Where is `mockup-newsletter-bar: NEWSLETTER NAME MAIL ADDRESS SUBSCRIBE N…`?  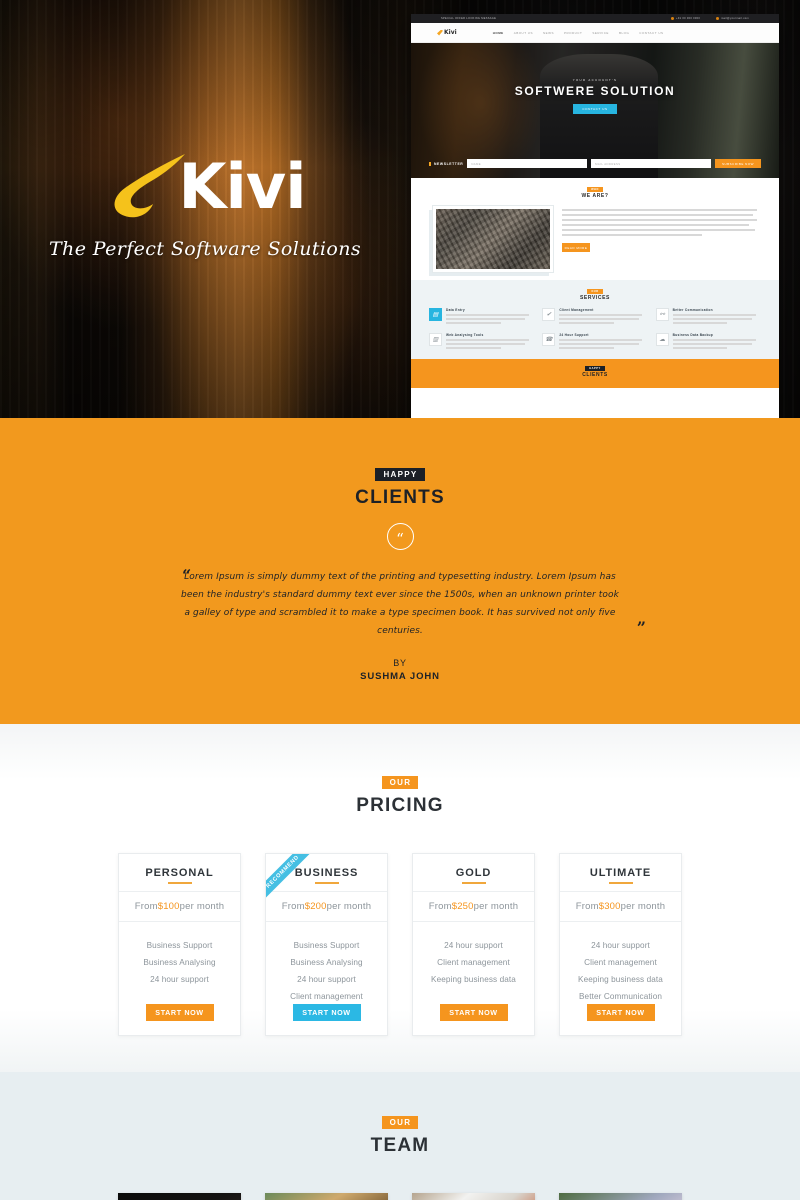
mockup-newsletter-bar: NEWSLETTER NAME MAIL ADDRESS SUBSCRIBE N… is located at coordinates (595, 163).